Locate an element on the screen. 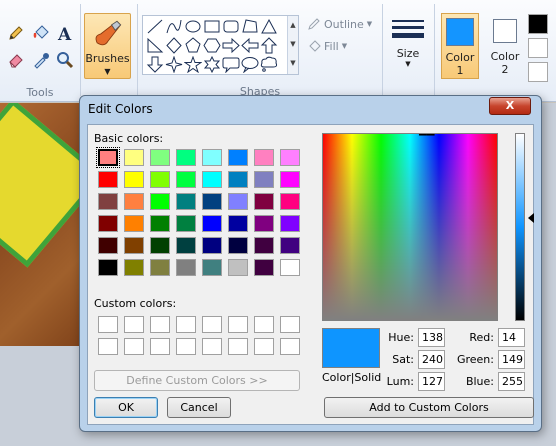 The height and width of the screenshot is (446, 556). left-arrow-shape-icon is located at coordinates (250, 45).